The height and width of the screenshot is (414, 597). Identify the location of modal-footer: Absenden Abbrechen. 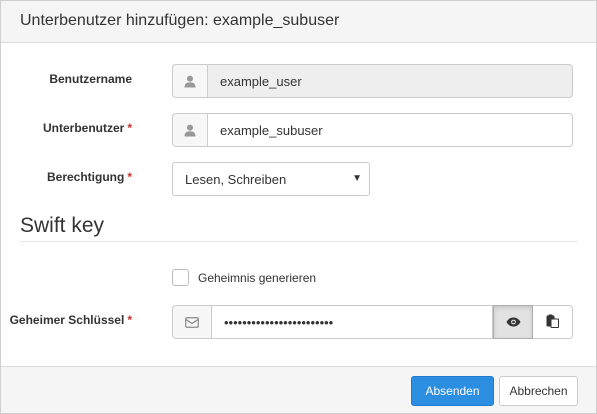
(298, 389).